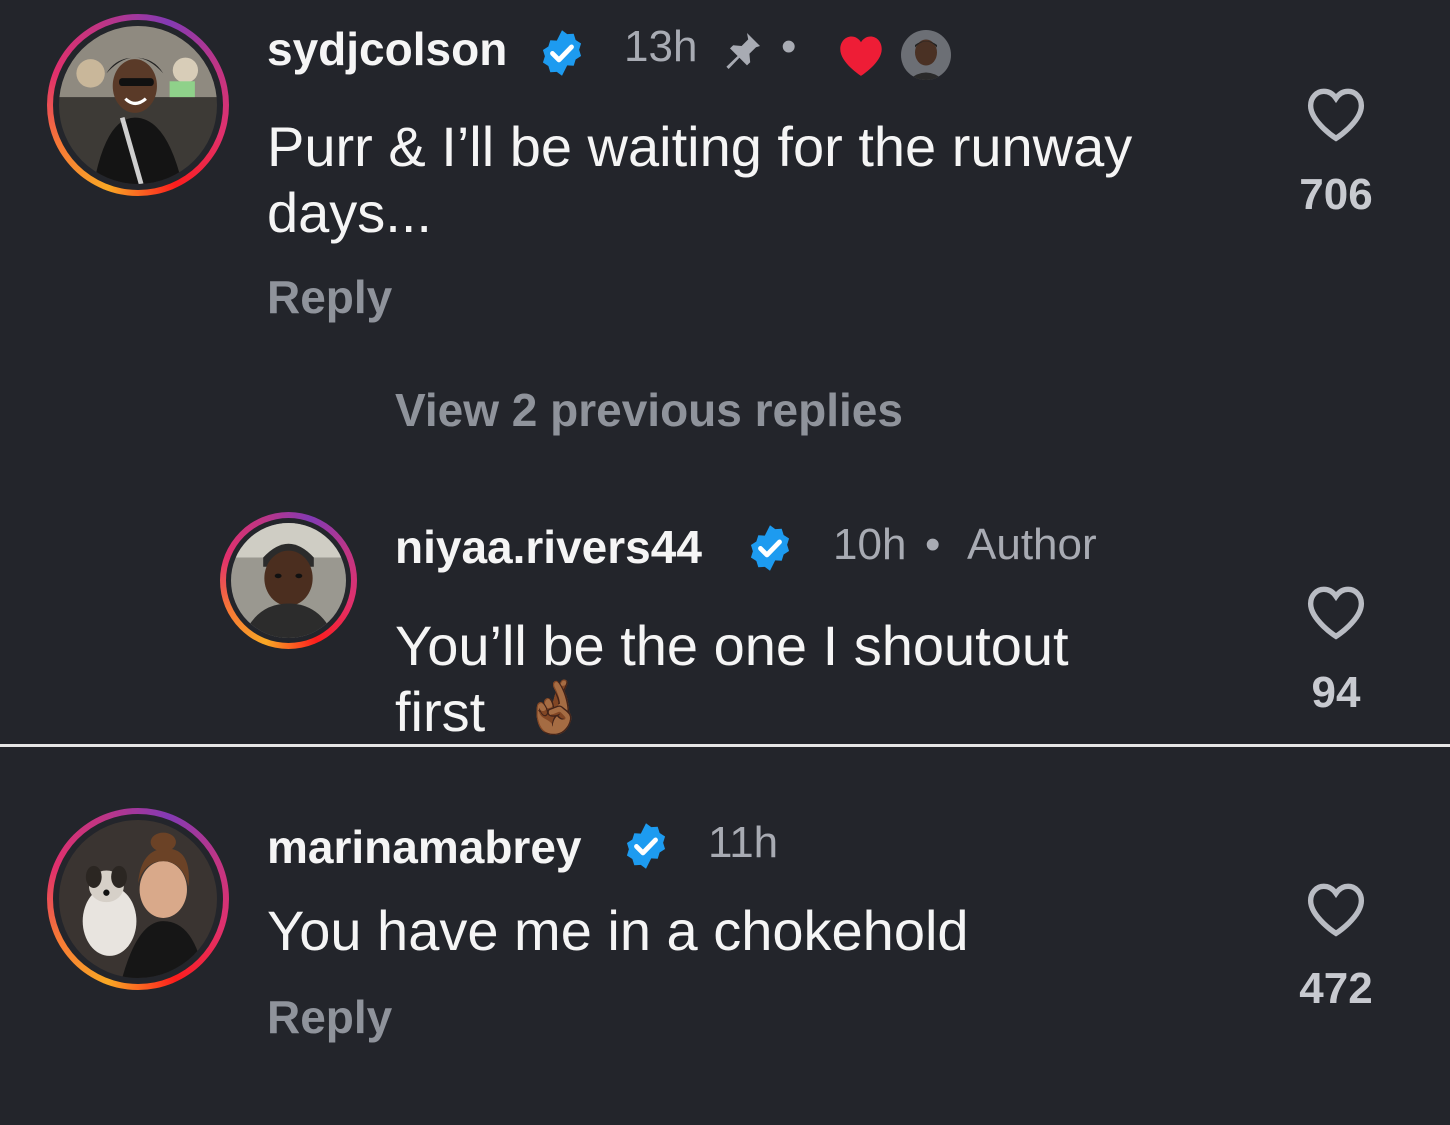 This screenshot has width=1450, height=1125. I want to click on avatar-sydjcolson, so click(138, 105).